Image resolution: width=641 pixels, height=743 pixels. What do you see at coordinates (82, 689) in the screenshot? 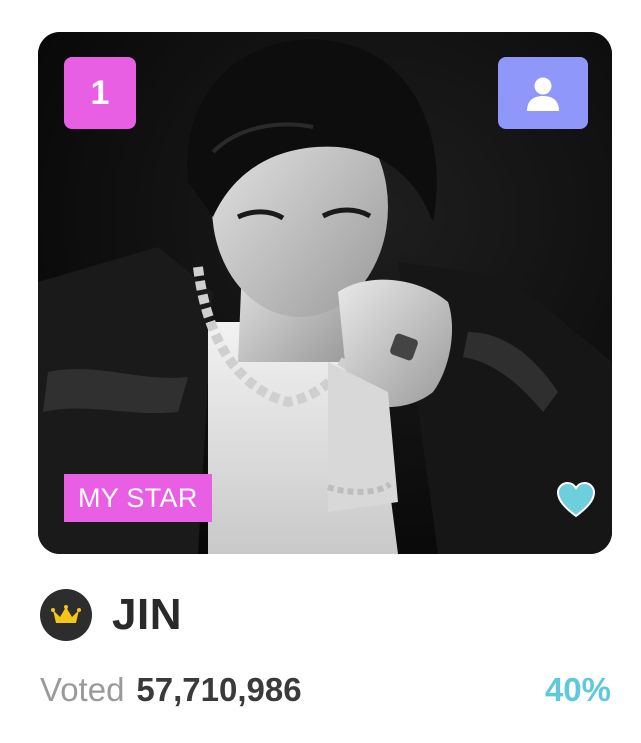
I see `voted-label: Voted` at bounding box center [82, 689].